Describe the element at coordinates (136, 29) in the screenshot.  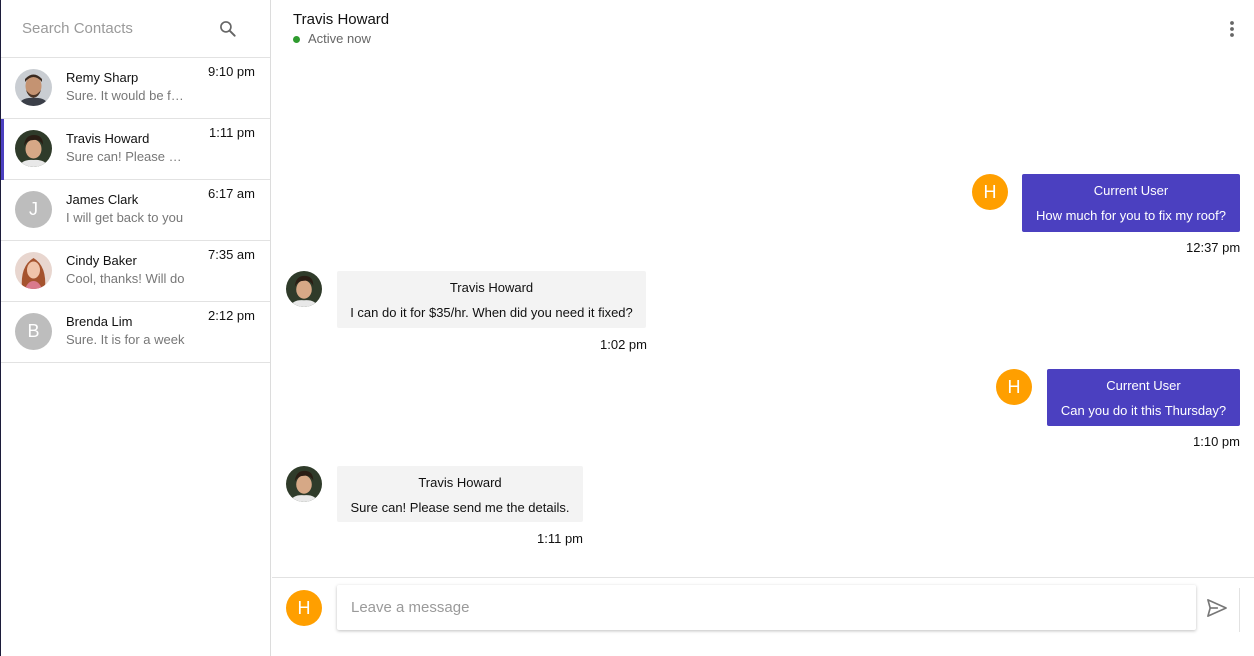
I see `contact-search` at that location.